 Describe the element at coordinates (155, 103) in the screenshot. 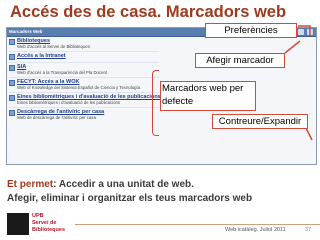

I see `bookmarks-bracket` at that location.